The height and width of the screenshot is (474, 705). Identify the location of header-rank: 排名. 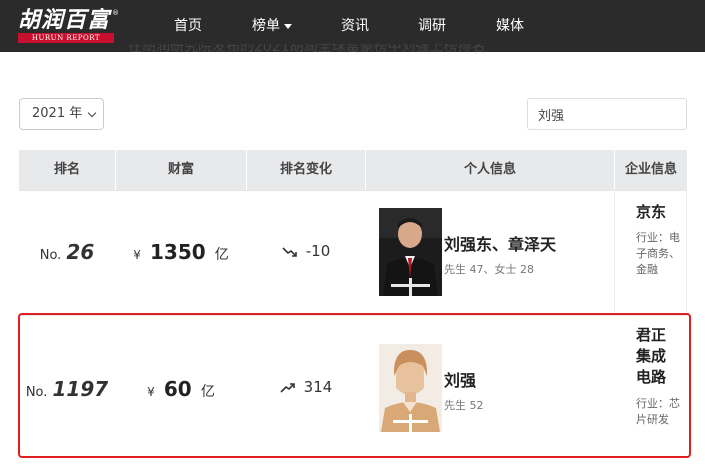
(67, 170).